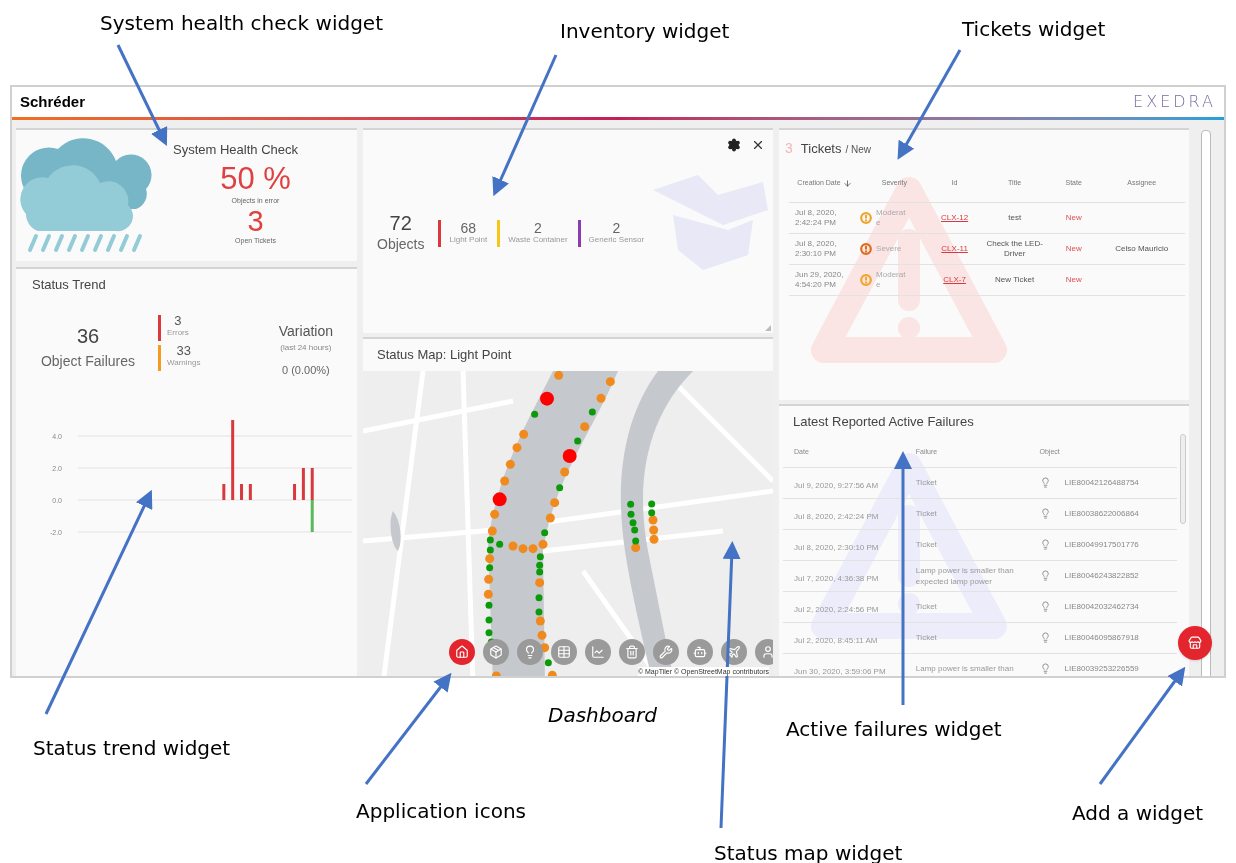  I want to click on open-tickets-count: 3, so click(255, 221).